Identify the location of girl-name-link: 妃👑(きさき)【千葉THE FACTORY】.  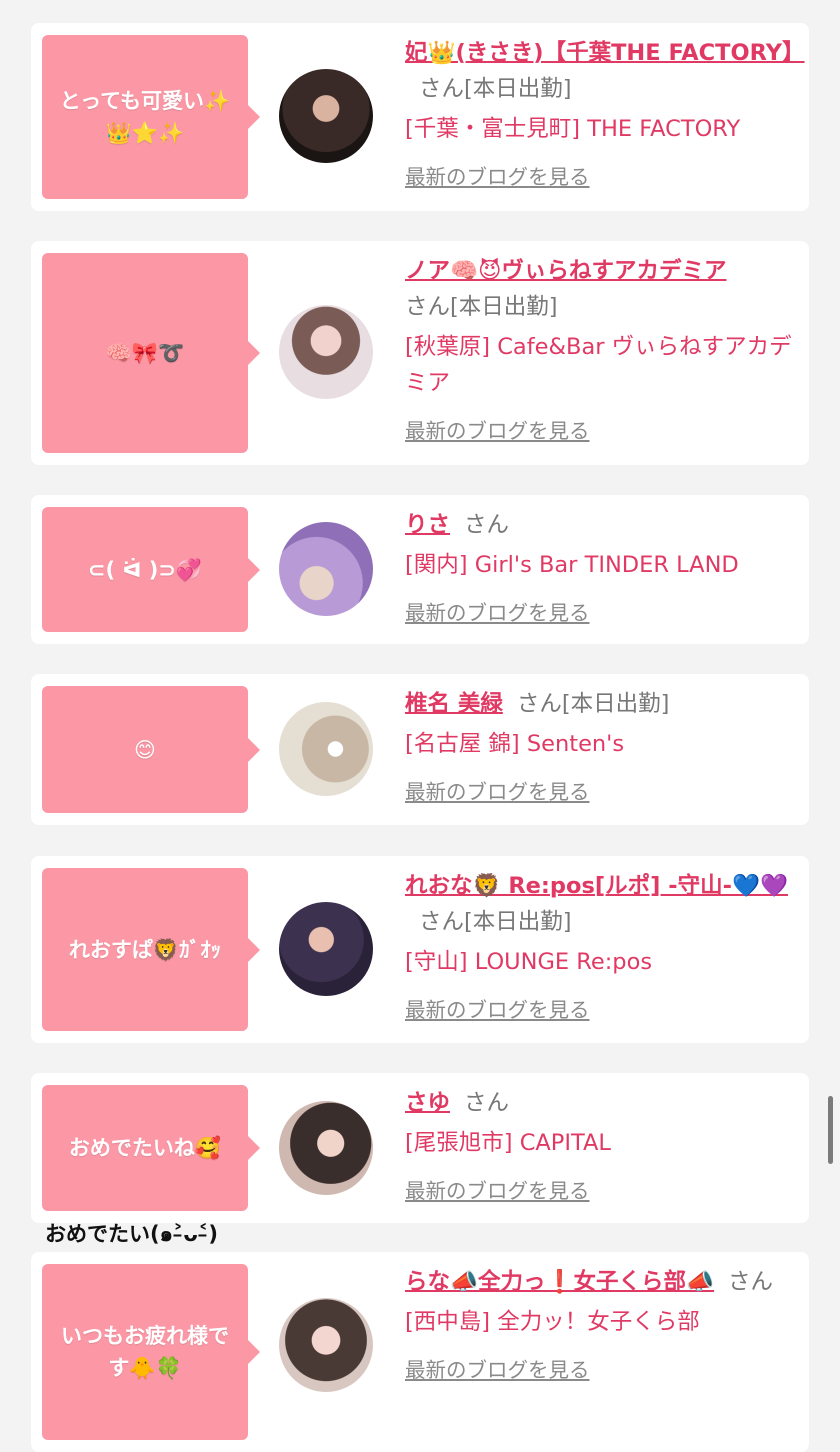
(605, 53).